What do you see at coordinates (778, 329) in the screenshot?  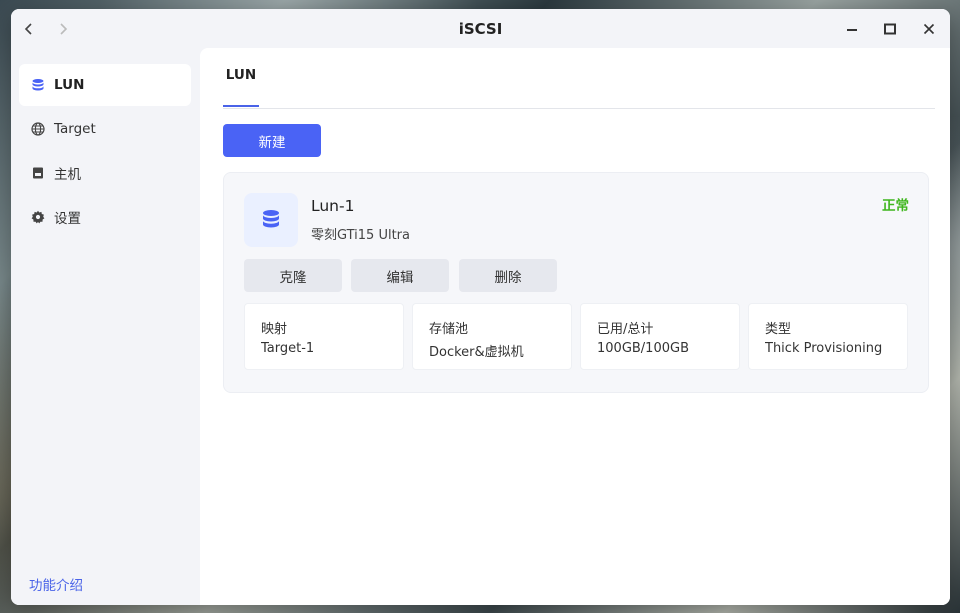 I see `info-label: 类型` at bounding box center [778, 329].